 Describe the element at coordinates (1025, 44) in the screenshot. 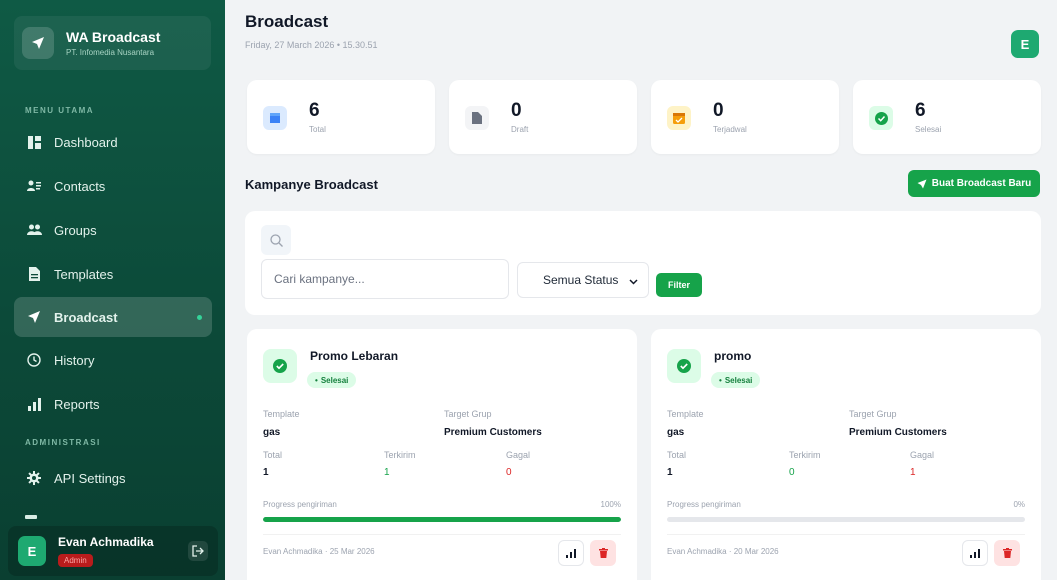

I see `header-avatar: E` at that location.